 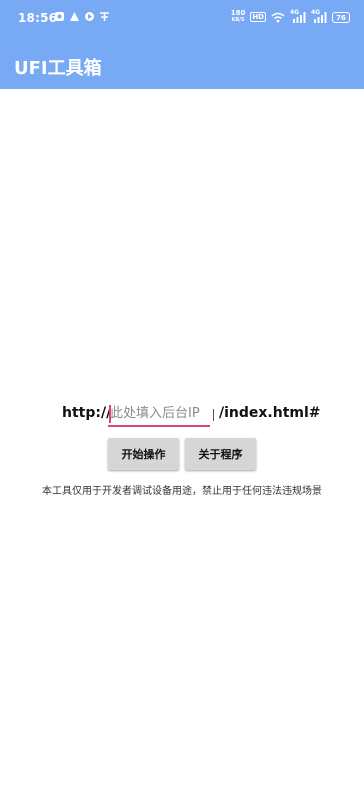 What do you see at coordinates (104, 16) in the screenshot?
I see `cast-icon` at bounding box center [104, 16].